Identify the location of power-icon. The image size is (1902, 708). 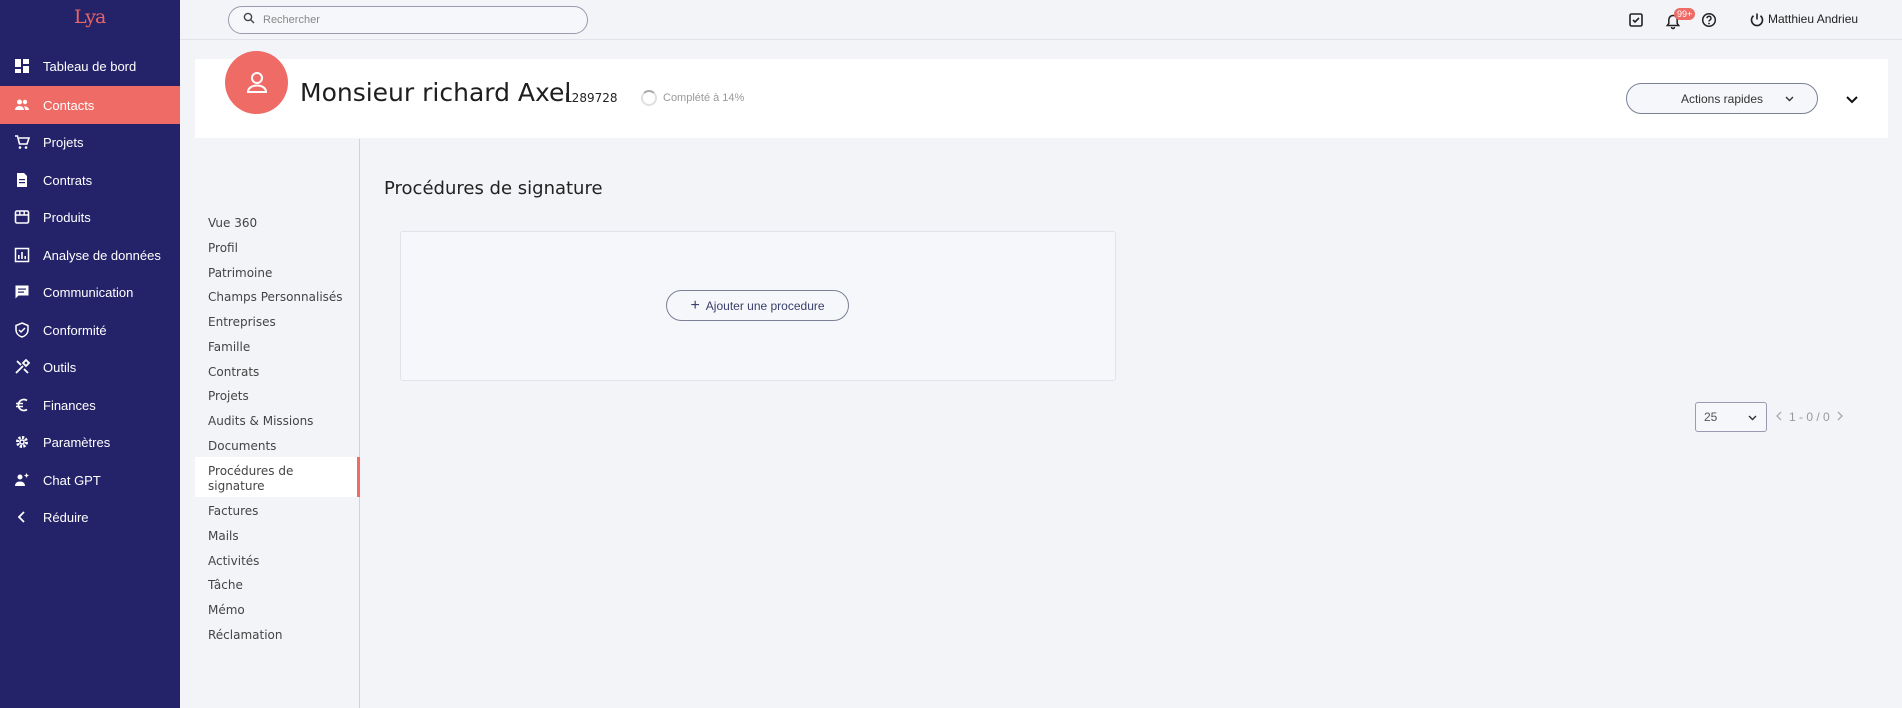
(1757, 20).